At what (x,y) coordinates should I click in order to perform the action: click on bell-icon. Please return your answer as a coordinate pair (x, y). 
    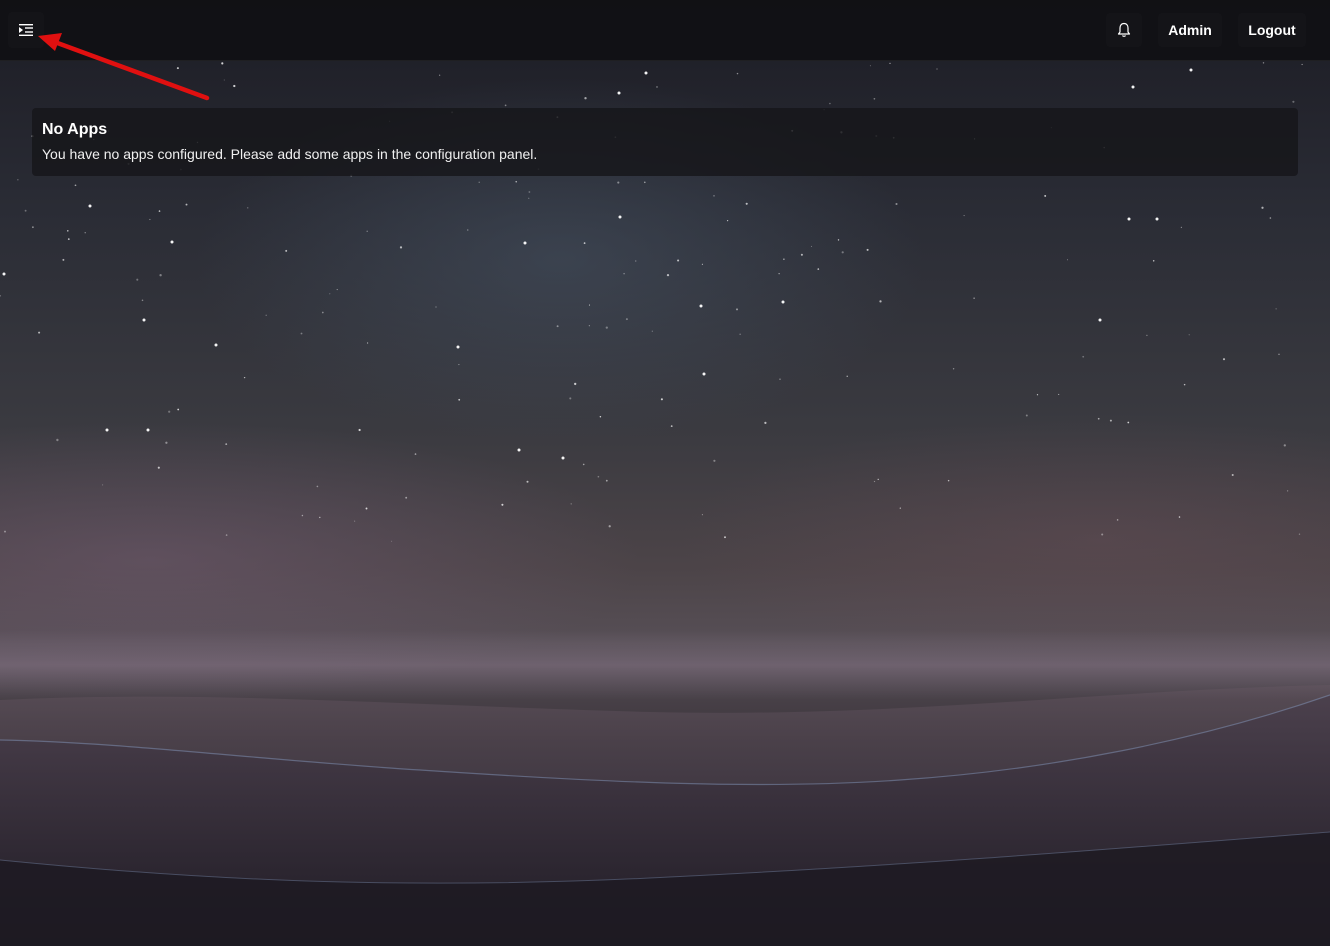
    Looking at the image, I should click on (1124, 29).